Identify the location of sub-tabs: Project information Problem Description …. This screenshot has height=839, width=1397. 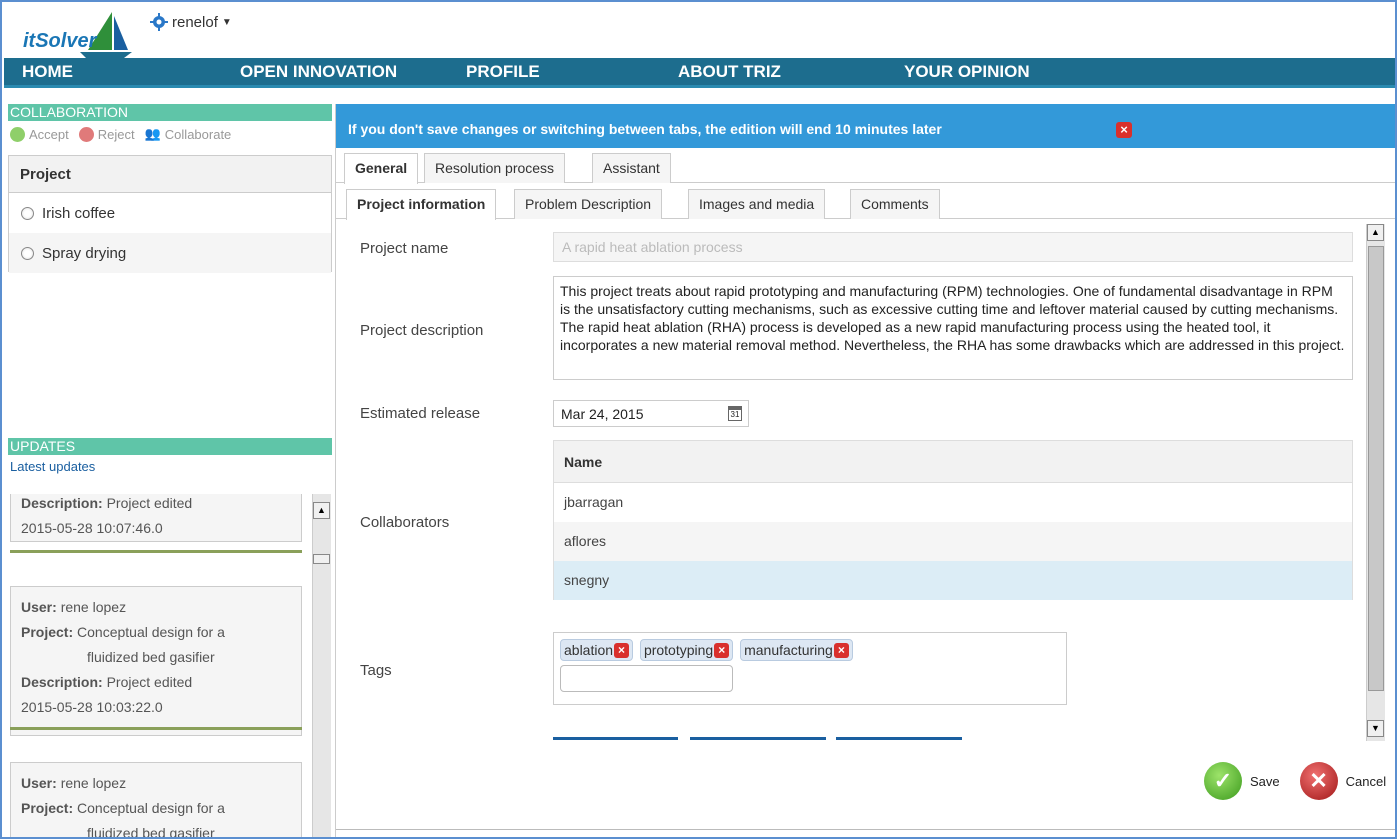
(865, 204).